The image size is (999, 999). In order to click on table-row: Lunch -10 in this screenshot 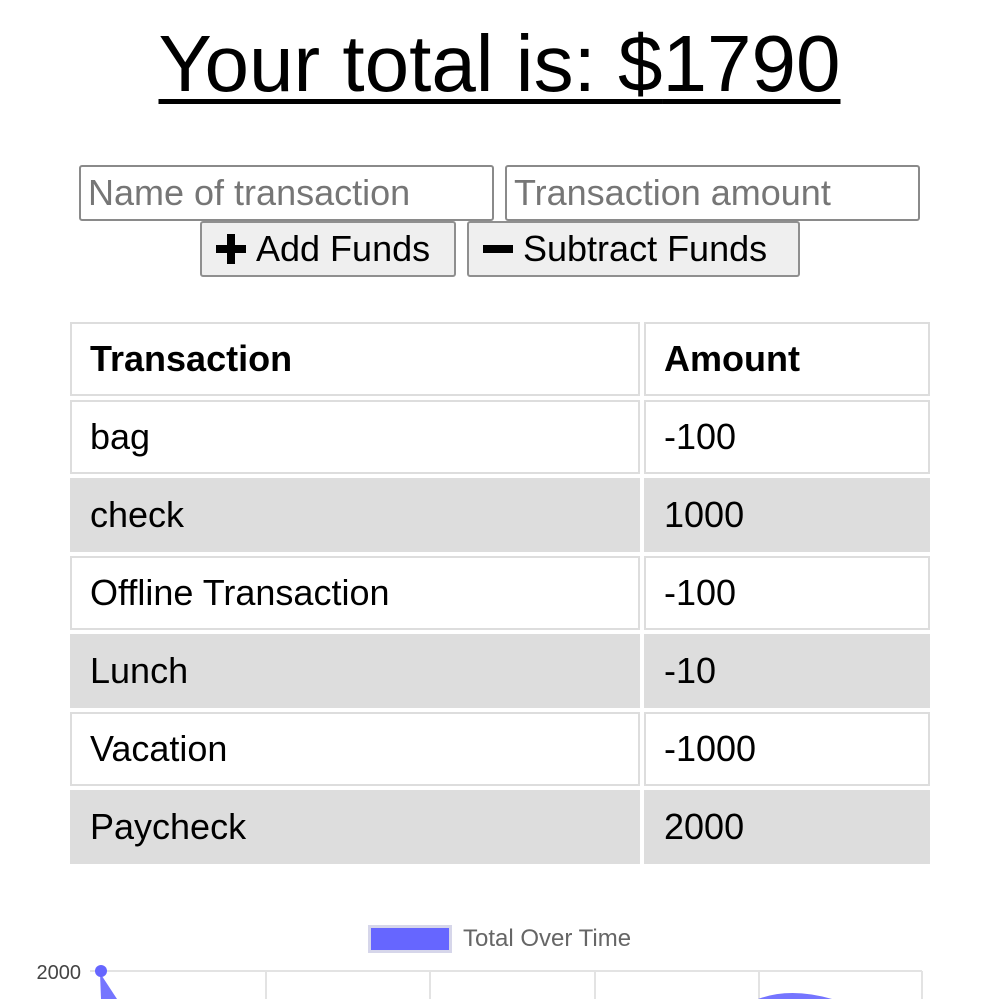, I will do `click(500, 671)`.